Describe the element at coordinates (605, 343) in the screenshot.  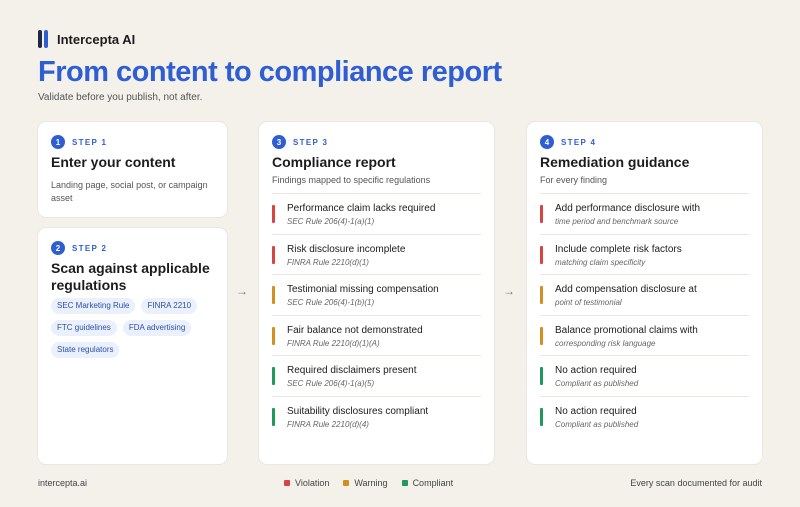
I see `remediation-detail: corresponding risk language` at that location.